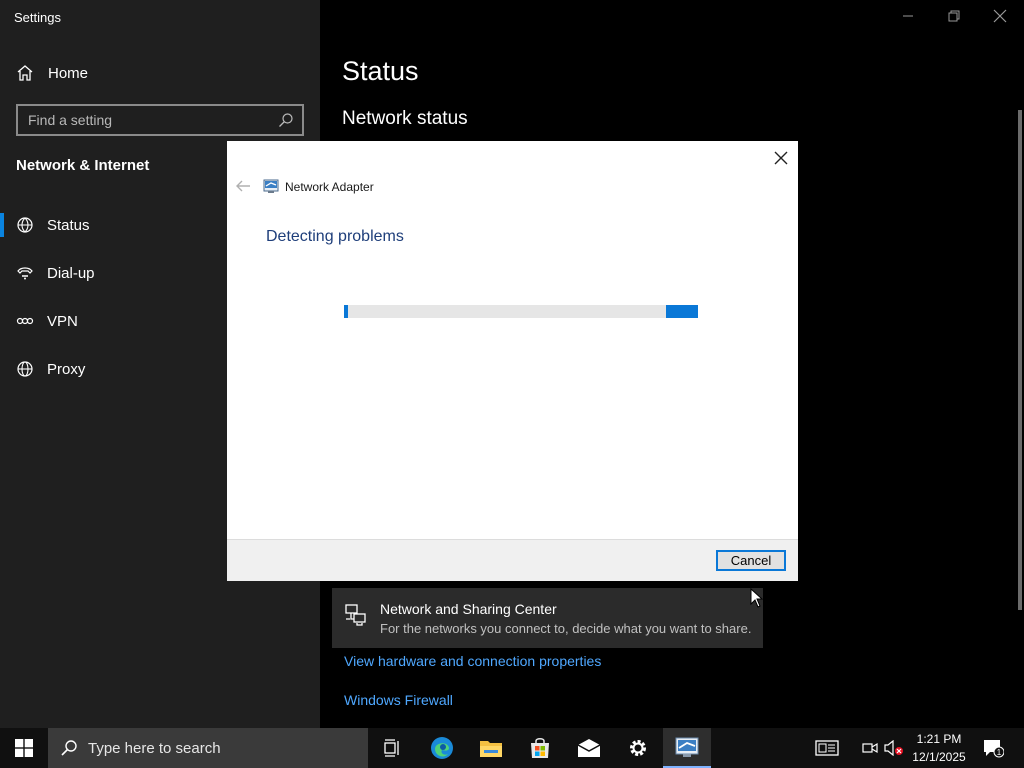 The image size is (1024, 768). I want to click on globe-status-icon, so click(25, 225).